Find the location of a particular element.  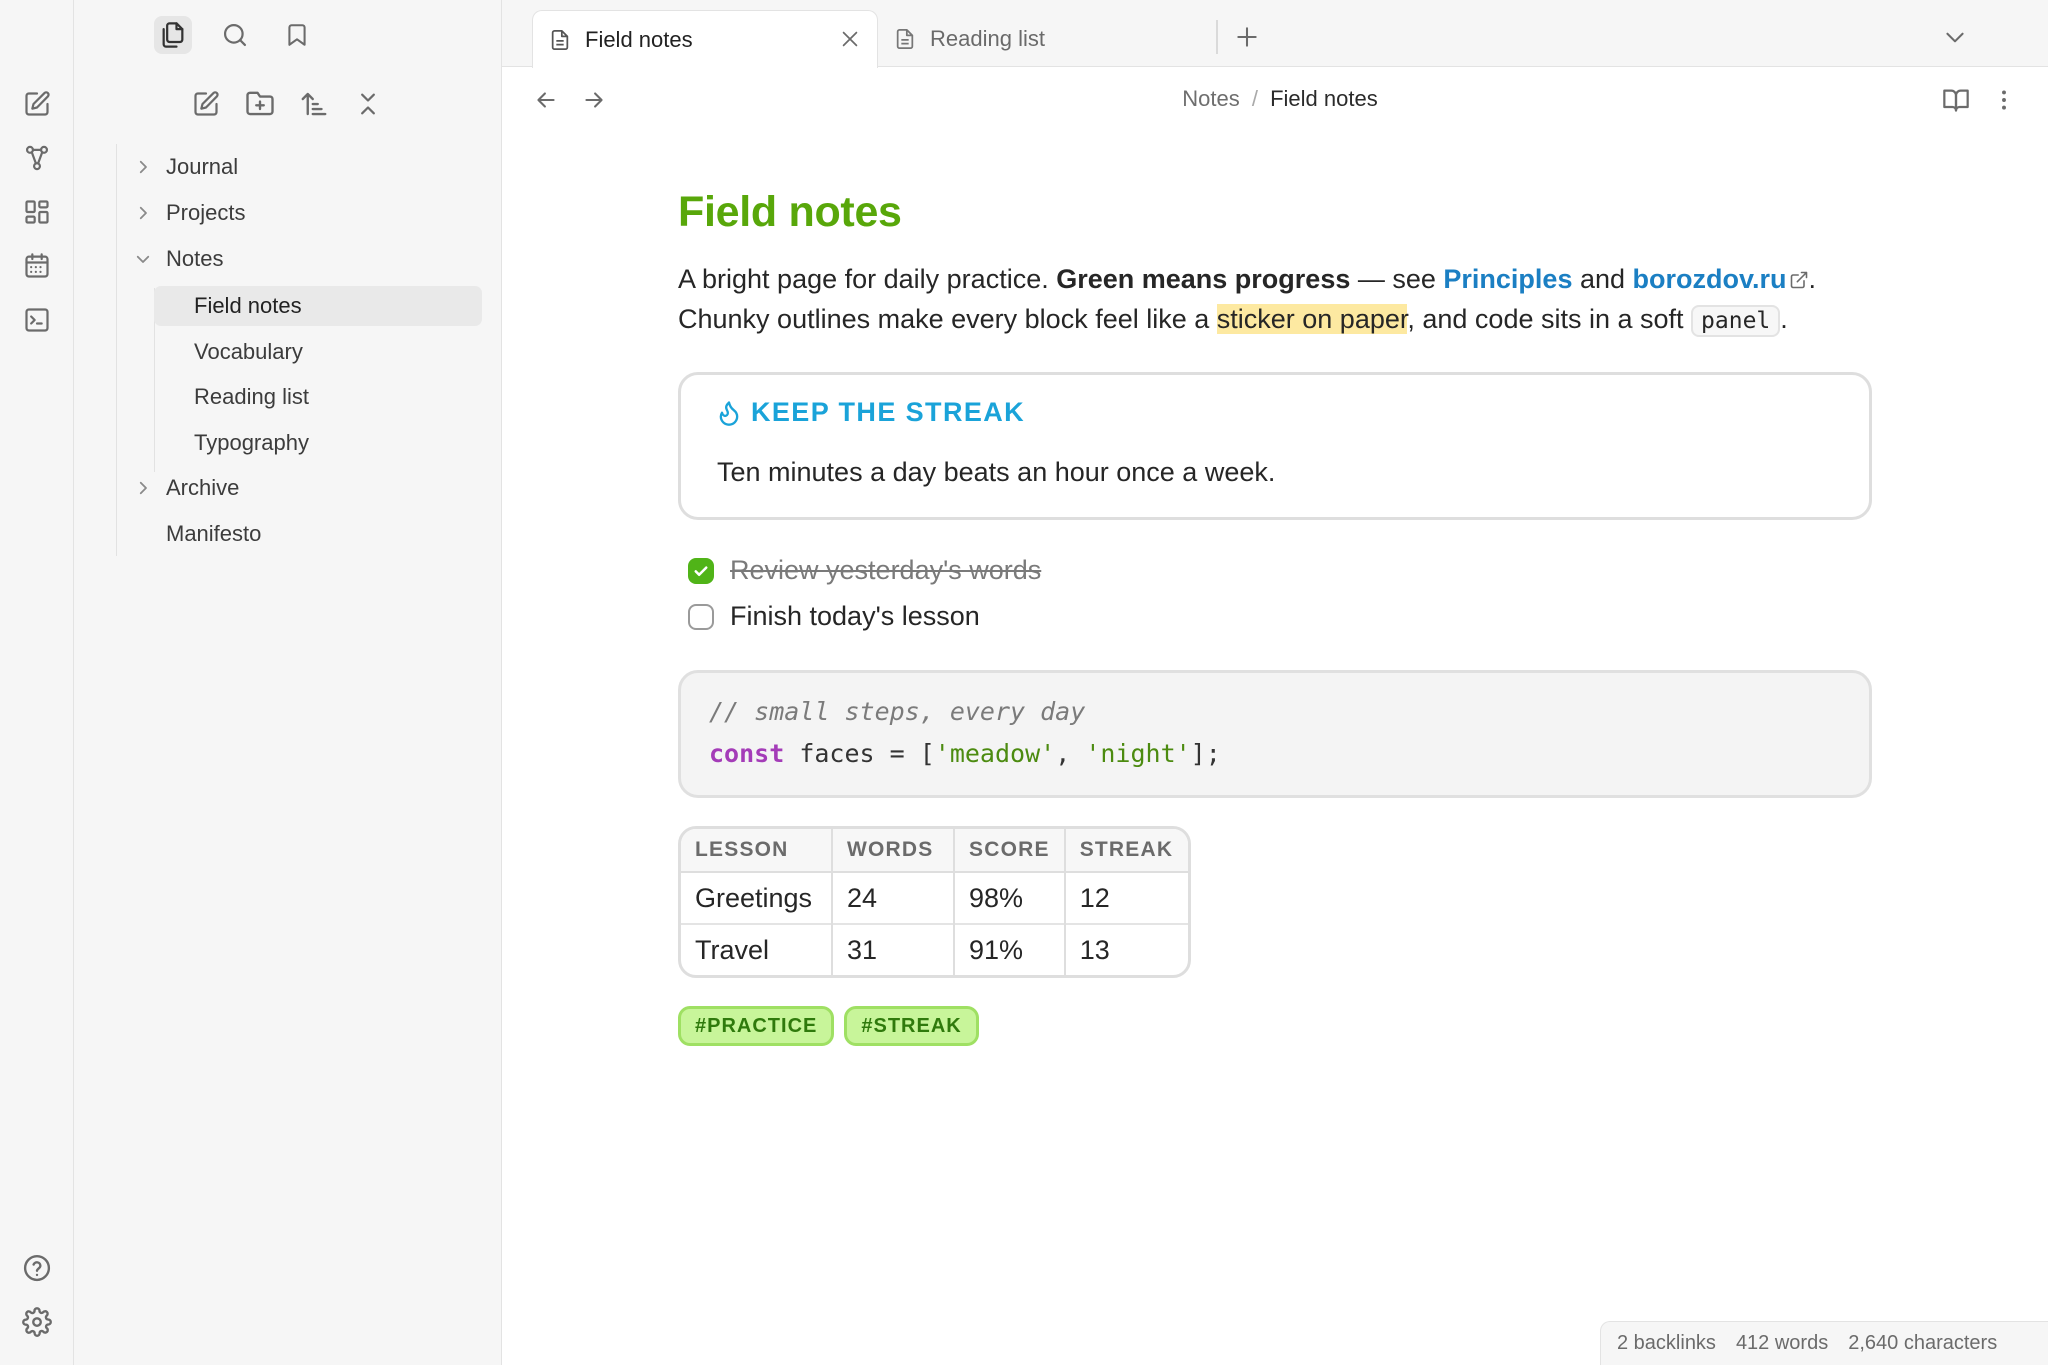

plus-icon is located at coordinates (1247, 37).